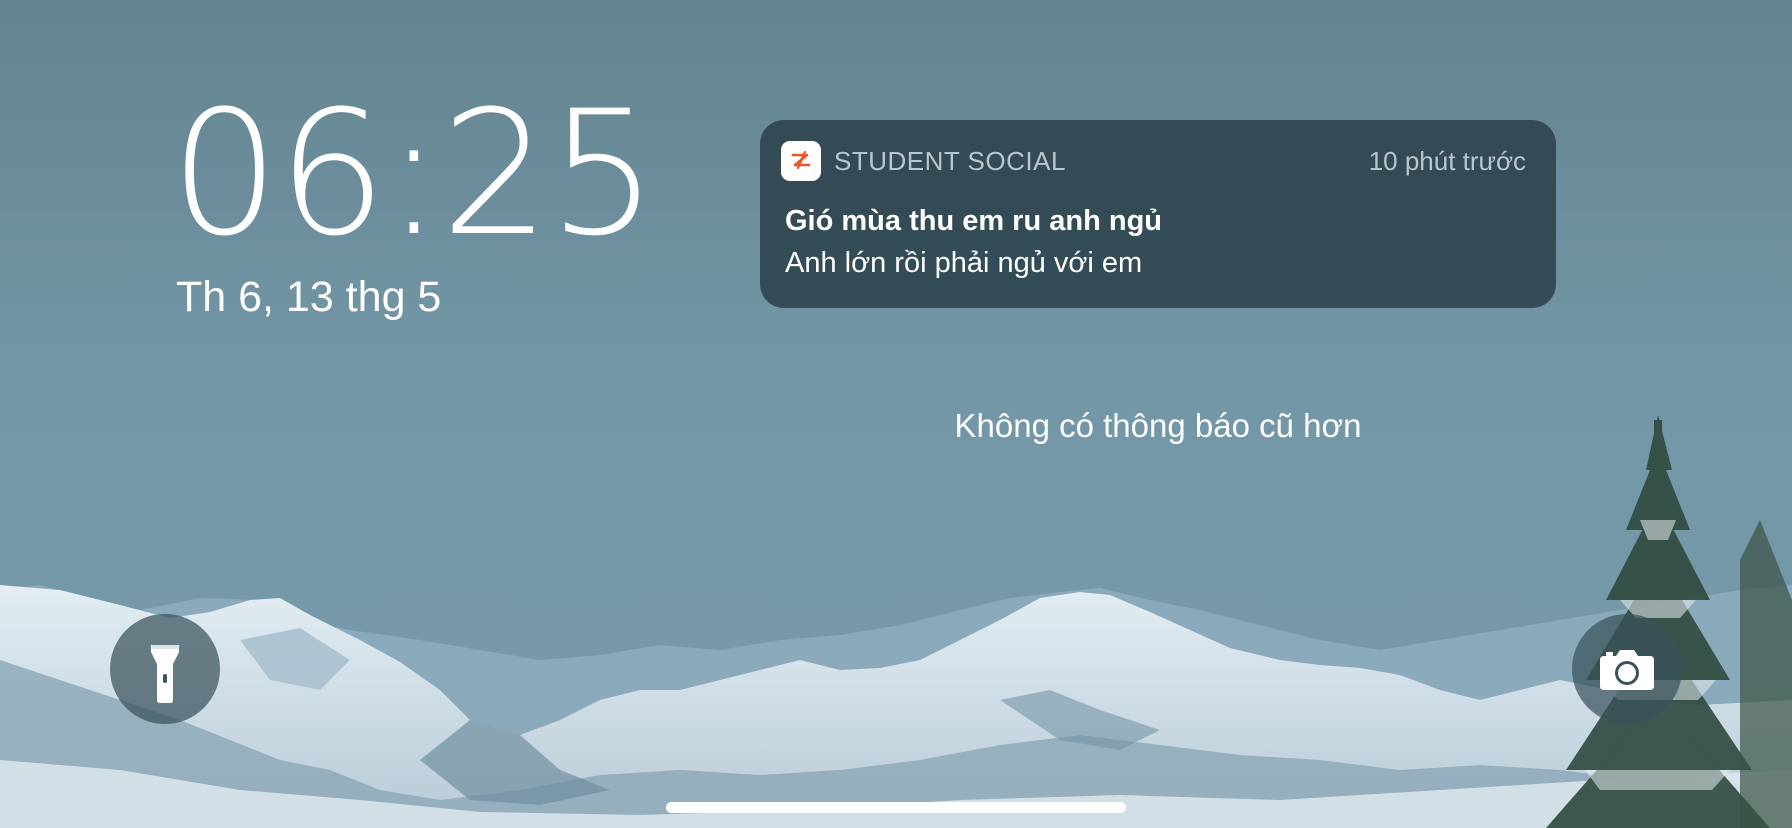 Image resolution: width=1792 pixels, height=828 pixels. I want to click on lock-screen-date: Th 6, 13 thg 5, so click(309, 297).